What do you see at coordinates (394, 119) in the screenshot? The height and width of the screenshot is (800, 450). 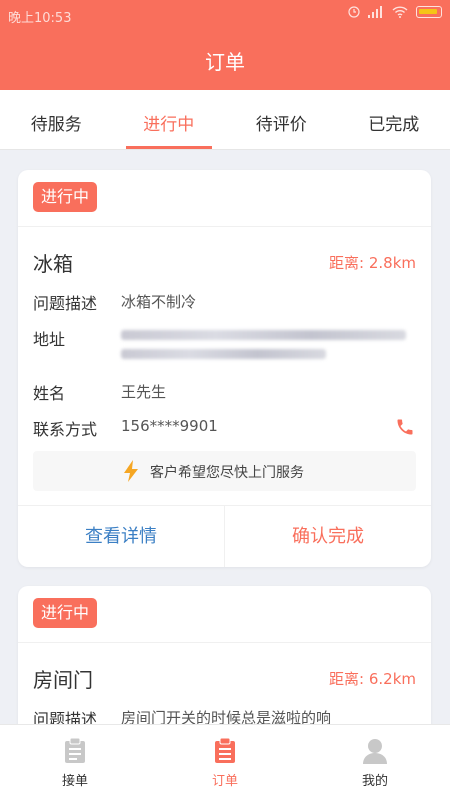 I see `tab-completed: 已完成` at bounding box center [394, 119].